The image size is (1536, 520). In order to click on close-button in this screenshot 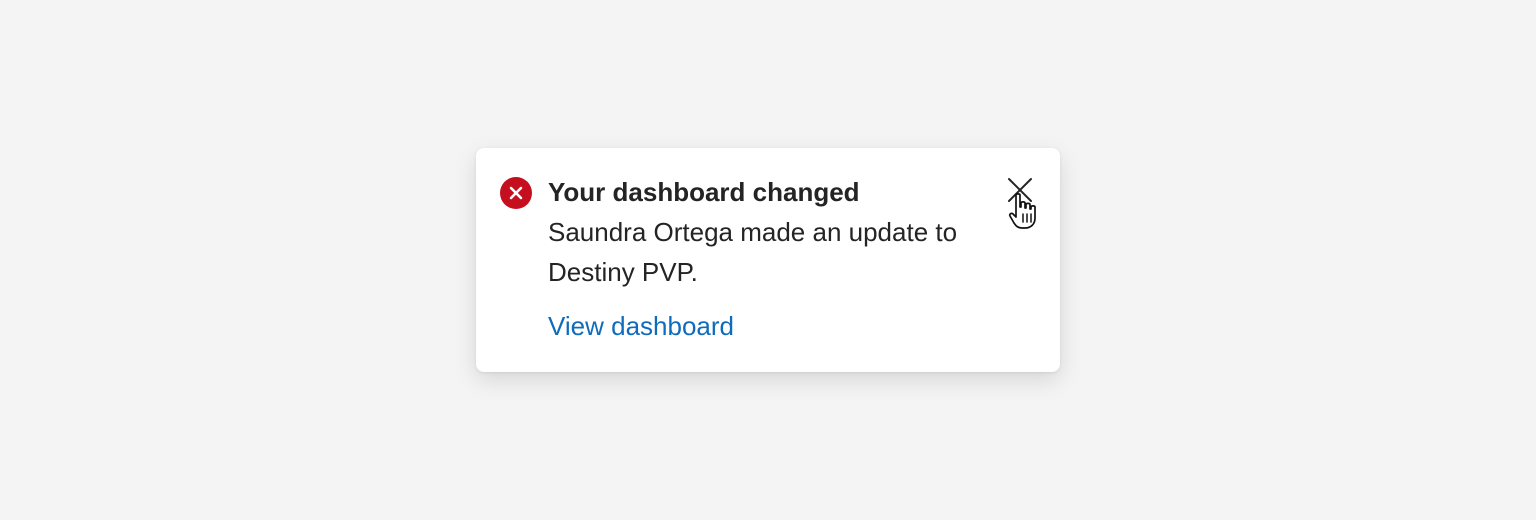, I will do `click(1020, 192)`.